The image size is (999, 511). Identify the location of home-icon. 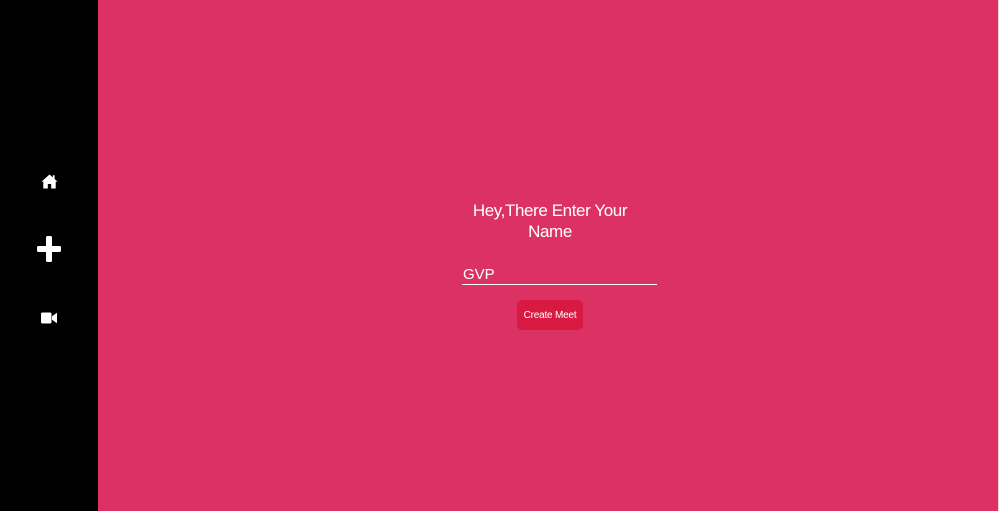
(49, 181).